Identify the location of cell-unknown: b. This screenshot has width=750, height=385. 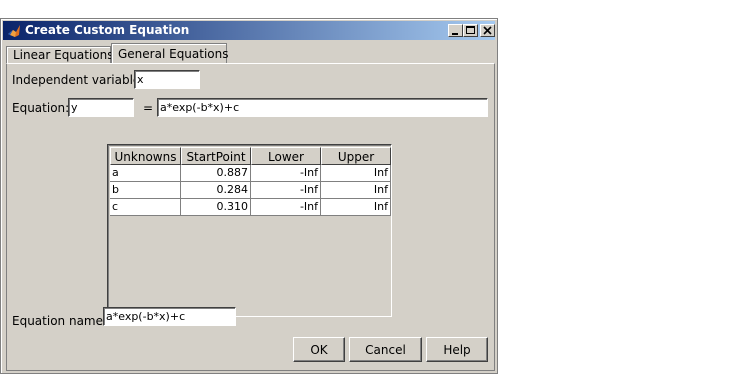
(145, 190).